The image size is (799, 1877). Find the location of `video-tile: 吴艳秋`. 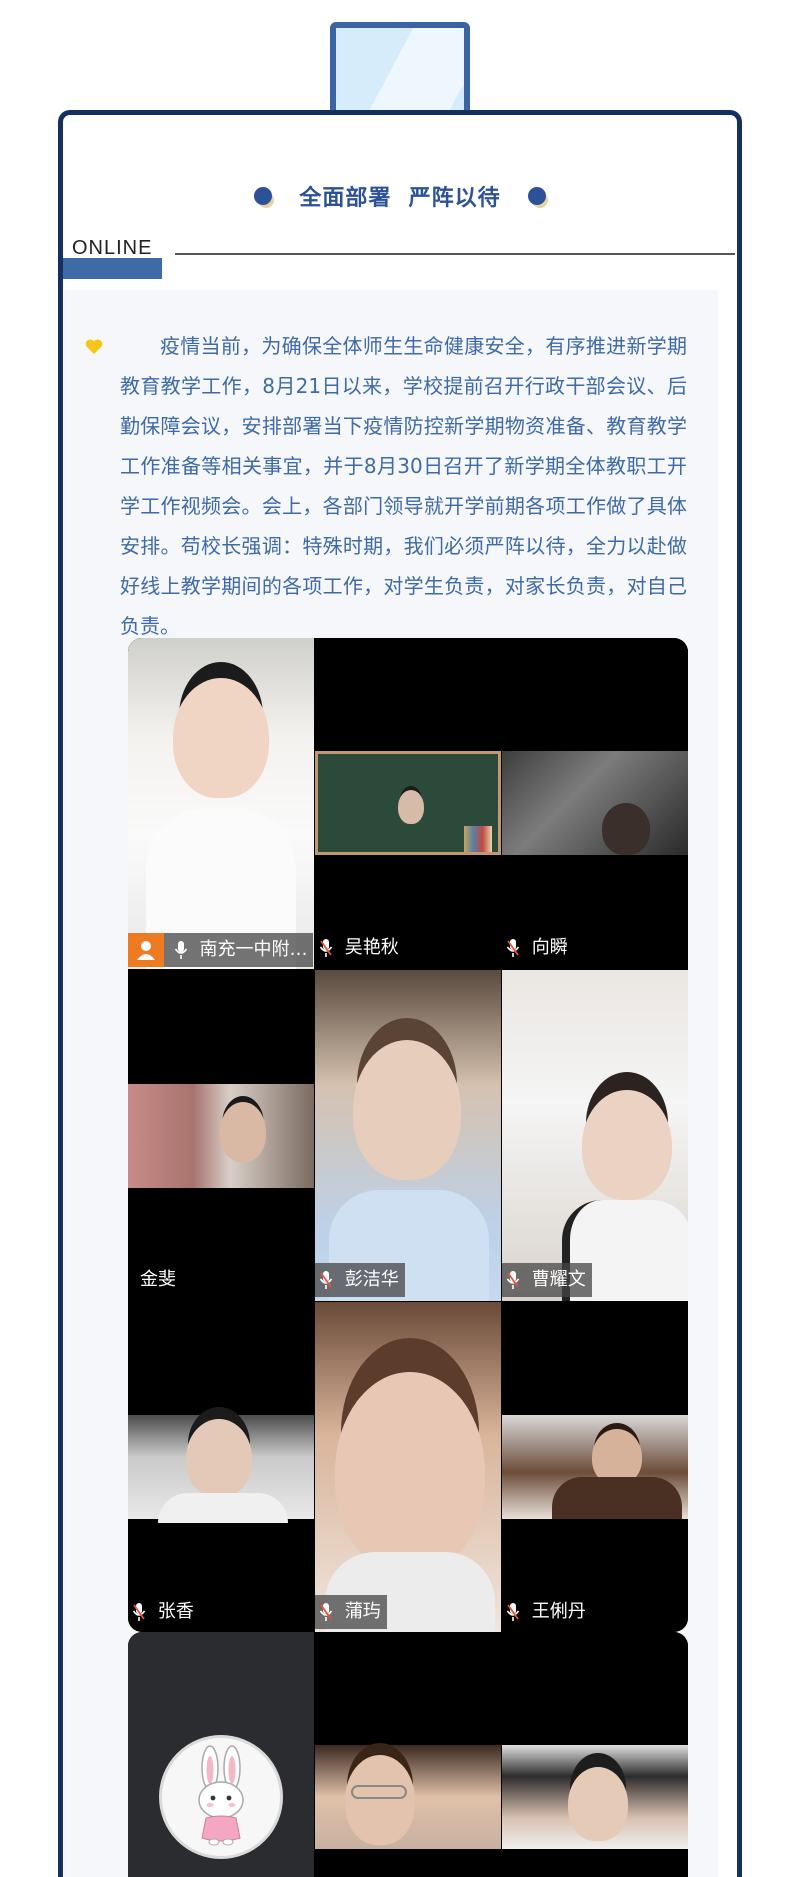

video-tile: 吴艳秋 is located at coordinates (408, 803).